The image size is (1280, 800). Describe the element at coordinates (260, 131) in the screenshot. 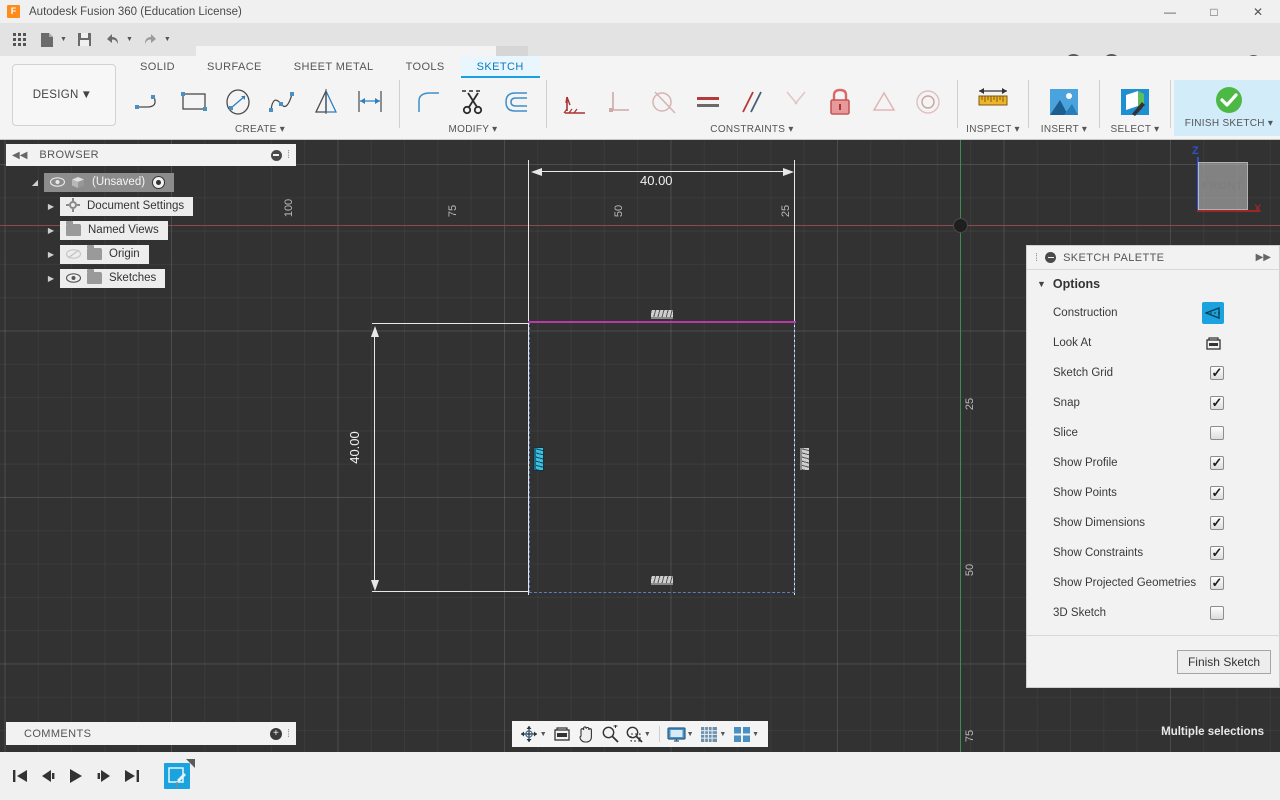

I see `panel-label-create: CREATE ▾` at that location.